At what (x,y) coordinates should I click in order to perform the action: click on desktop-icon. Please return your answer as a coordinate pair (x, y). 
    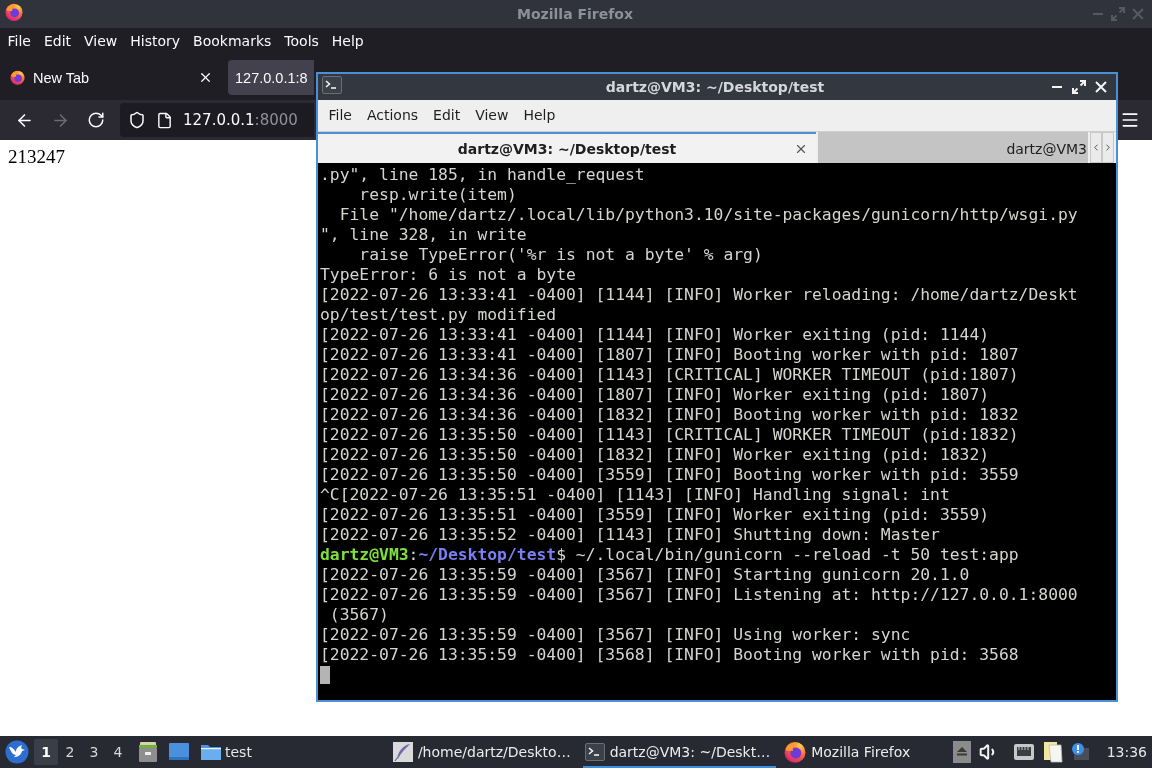
    Looking at the image, I should click on (179, 752).